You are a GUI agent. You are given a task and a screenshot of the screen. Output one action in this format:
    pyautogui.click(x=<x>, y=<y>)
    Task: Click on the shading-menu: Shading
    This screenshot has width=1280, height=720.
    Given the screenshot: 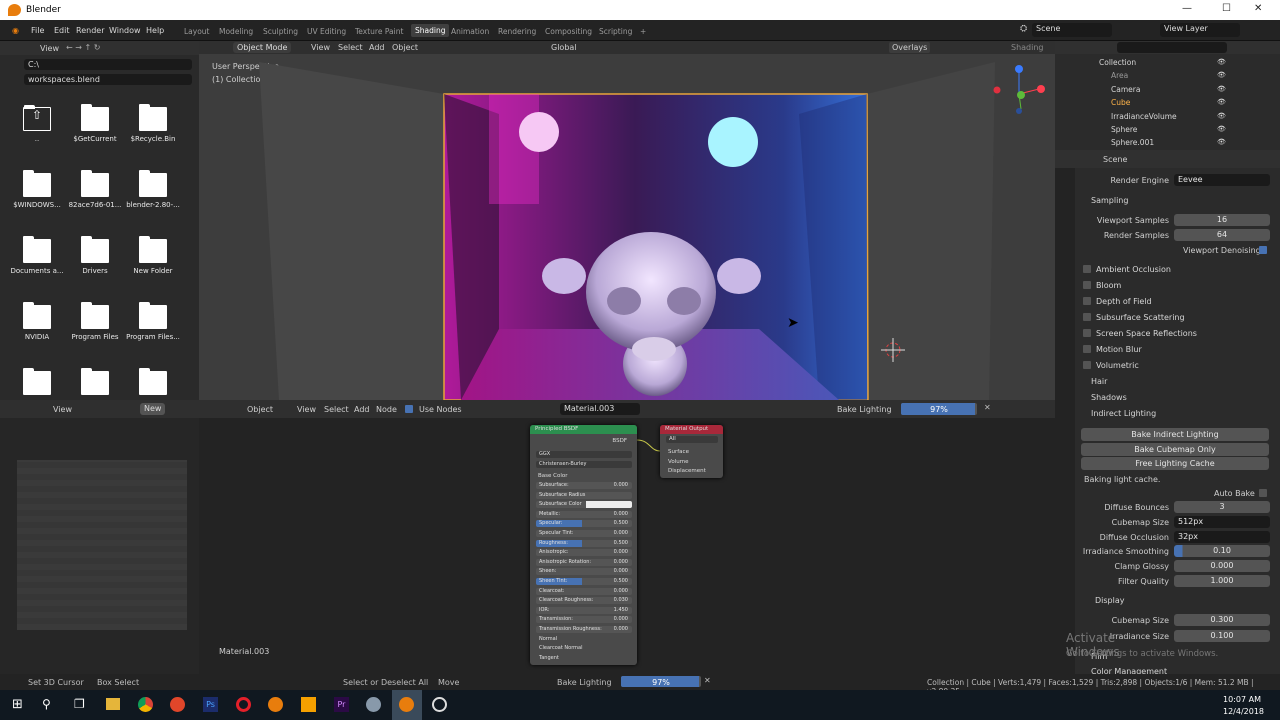 What is the action you would take?
    pyautogui.click(x=1027, y=47)
    